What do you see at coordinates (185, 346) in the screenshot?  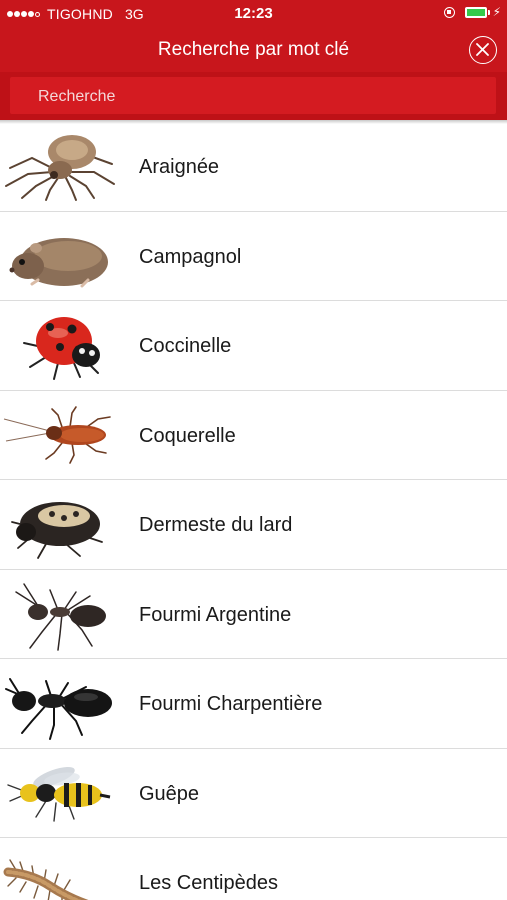 I see `item-label: Coccinelle` at bounding box center [185, 346].